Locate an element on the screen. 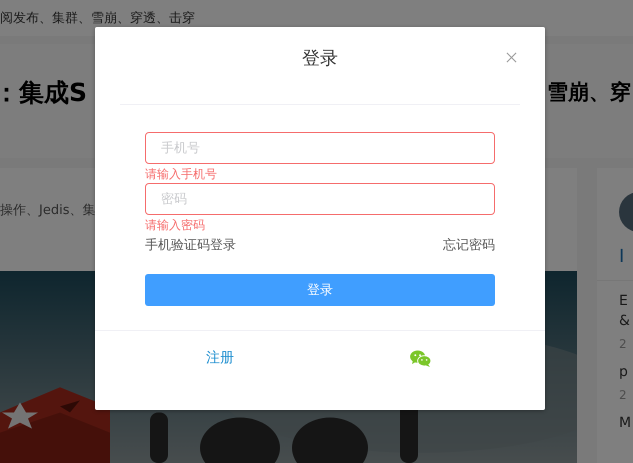 This screenshot has height=463, width=633. post-title: p is located at coordinates (626, 372).